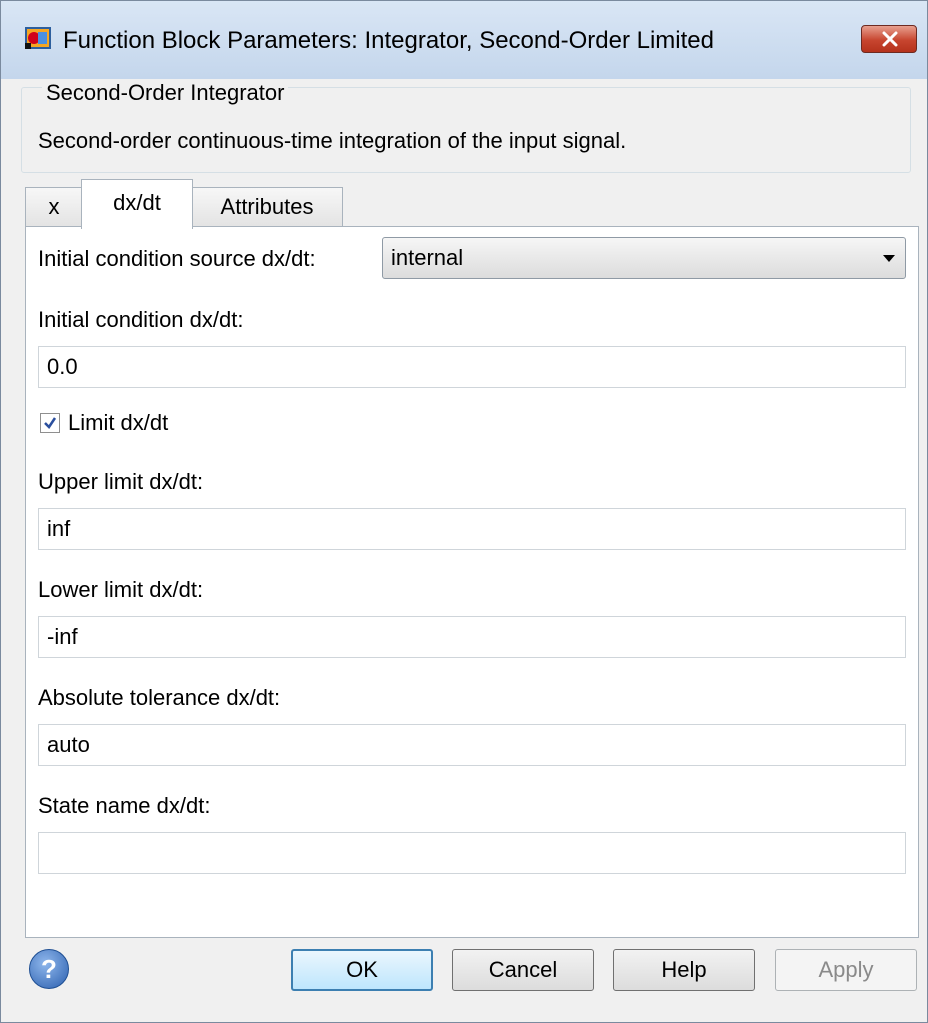 The image size is (928, 1023). I want to click on ic-source-value: internal, so click(427, 257).